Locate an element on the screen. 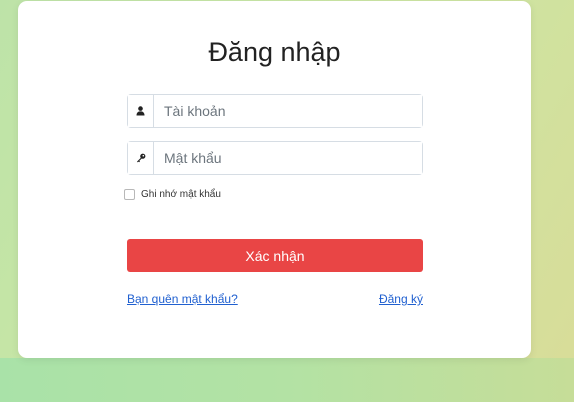  password-field-group is located at coordinates (275, 158).